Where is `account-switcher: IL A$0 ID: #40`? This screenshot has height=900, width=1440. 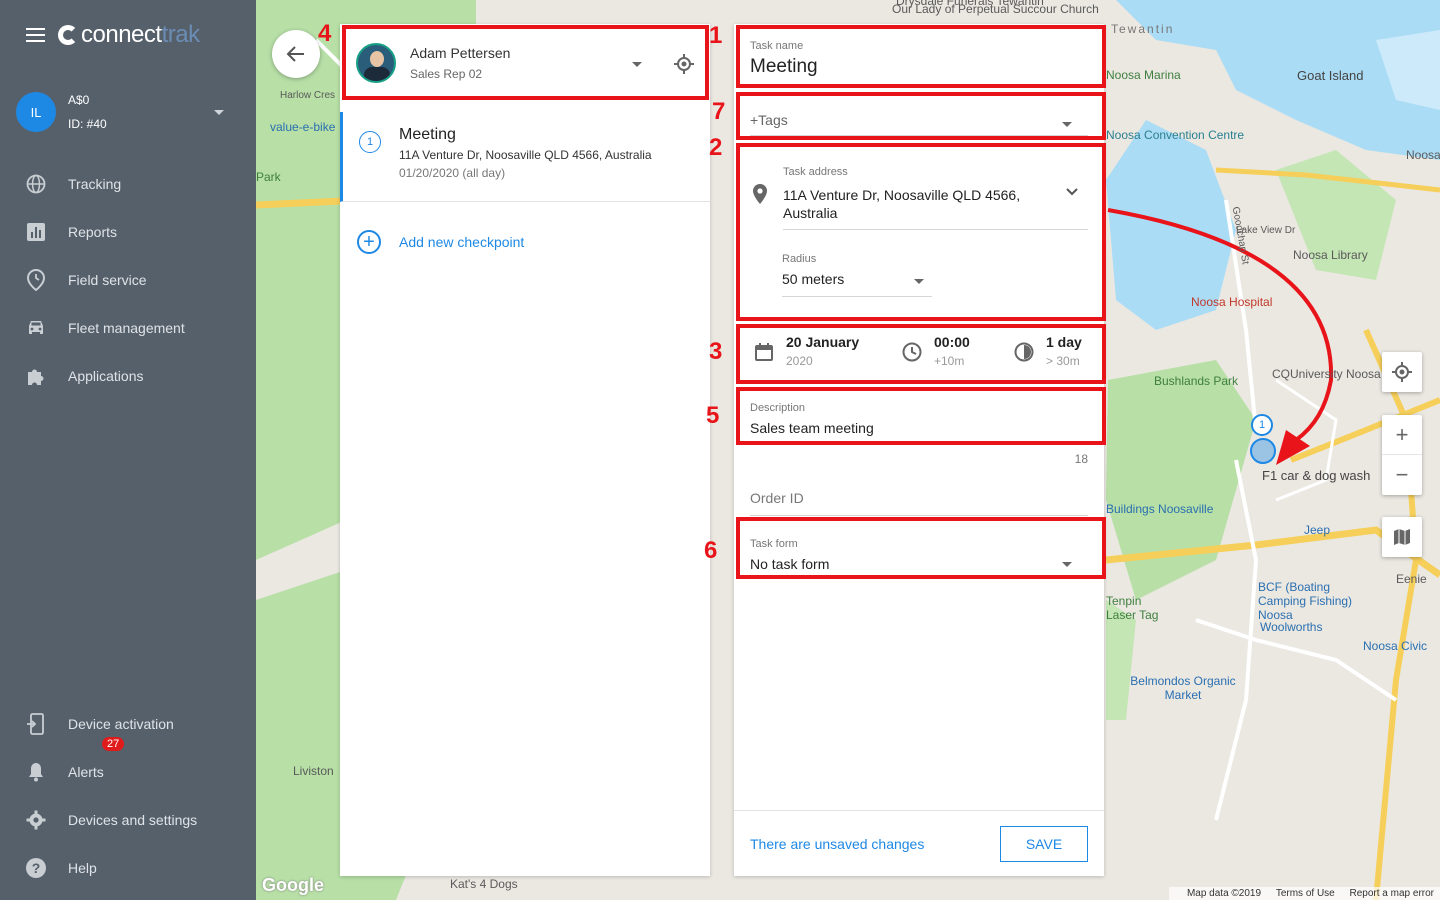
account-switcher: IL A$0 ID: #40 is located at coordinates (128, 112).